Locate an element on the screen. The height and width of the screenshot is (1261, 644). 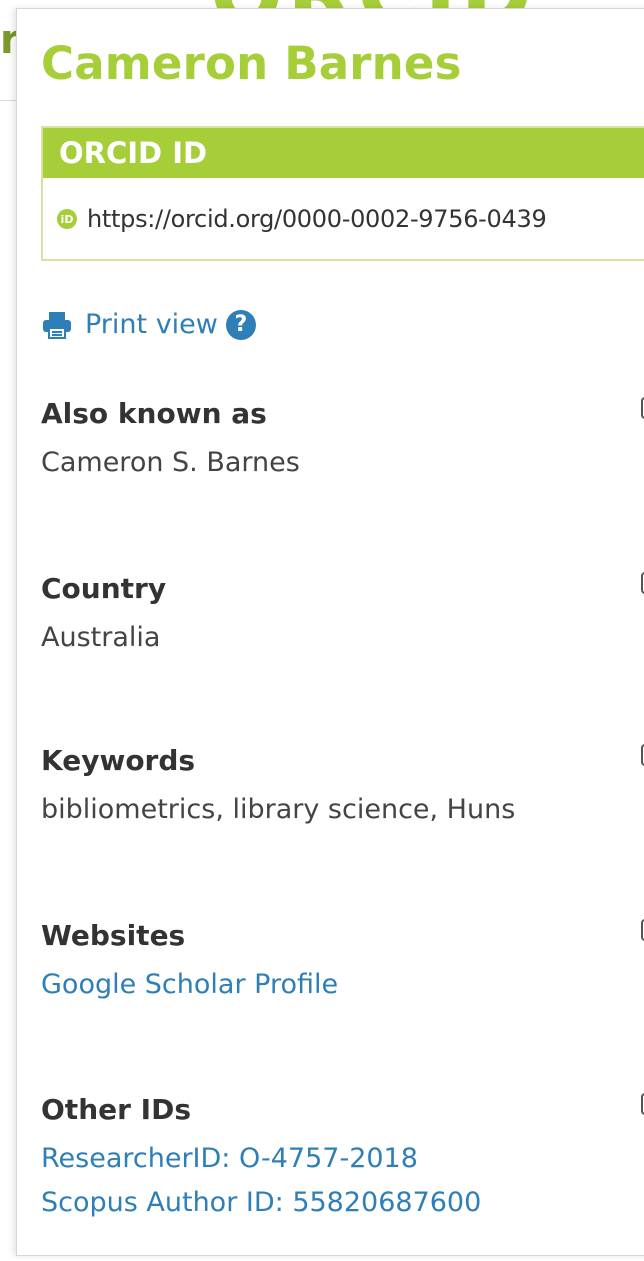
orcid-id-title: ORCID ID is located at coordinates (133, 153).